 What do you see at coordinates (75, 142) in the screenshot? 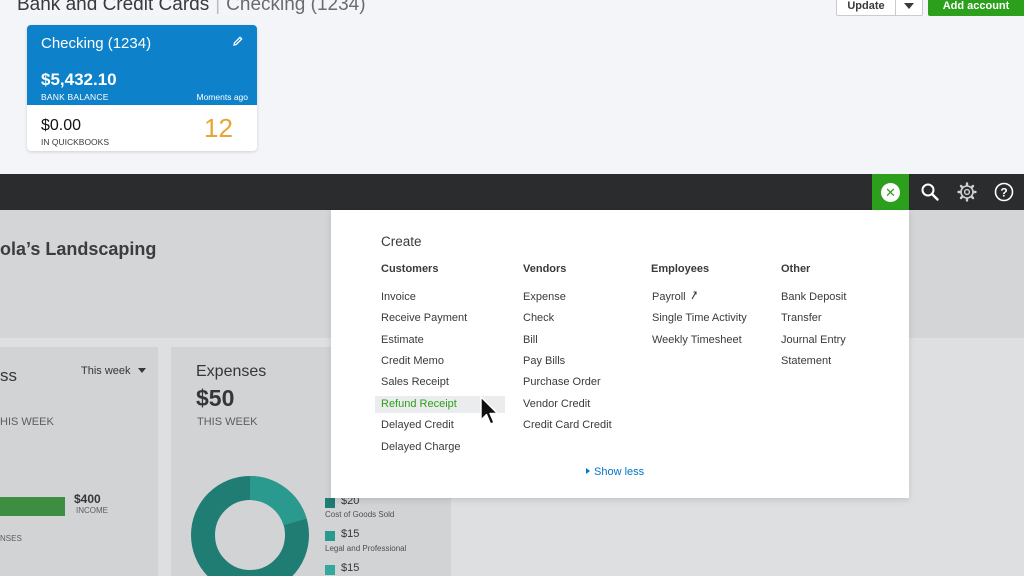
I see `quickbooks-balance-label: IN QUICKBOOKS` at bounding box center [75, 142].